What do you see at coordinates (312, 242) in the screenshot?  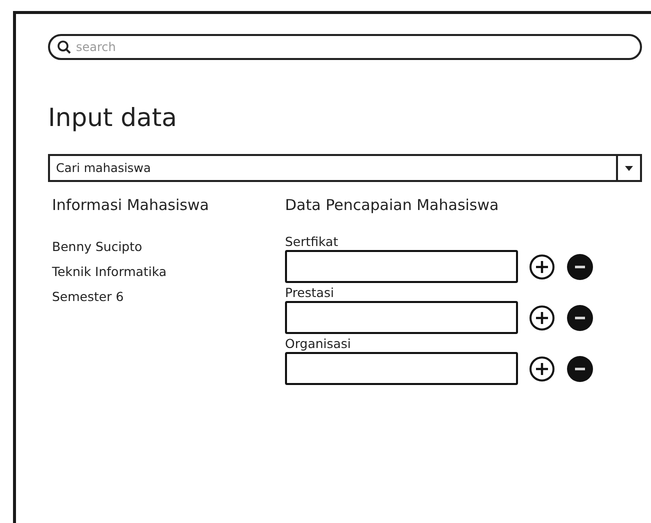 I see `field-label: Sertfikat` at bounding box center [312, 242].